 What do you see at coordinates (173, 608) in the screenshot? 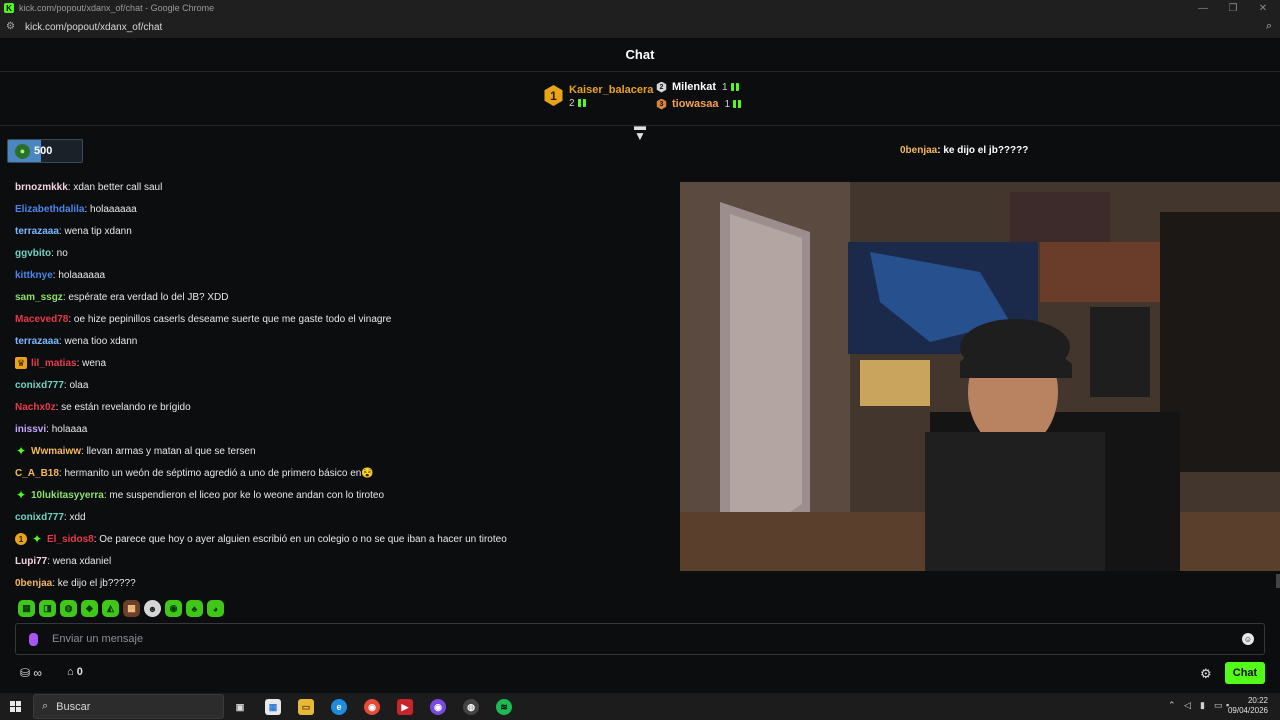
I see `kick-emote-8-icon: ◉` at bounding box center [173, 608].